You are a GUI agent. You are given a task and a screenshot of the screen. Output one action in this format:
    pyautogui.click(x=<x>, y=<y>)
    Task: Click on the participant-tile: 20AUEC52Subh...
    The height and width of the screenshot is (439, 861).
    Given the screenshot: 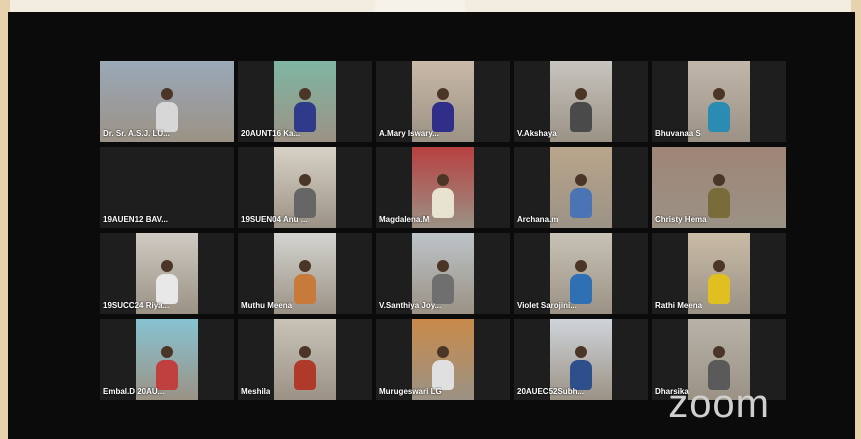 What is the action you would take?
    pyautogui.click(x=581, y=359)
    